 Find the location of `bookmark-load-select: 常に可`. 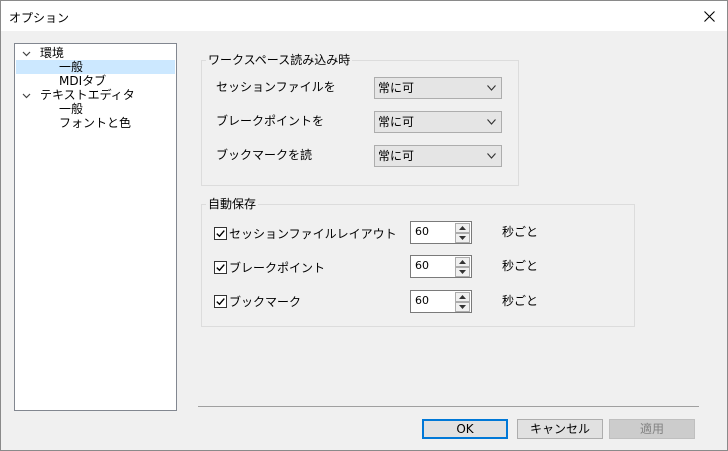

bookmark-load-select: 常に可 is located at coordinates (438, 156).